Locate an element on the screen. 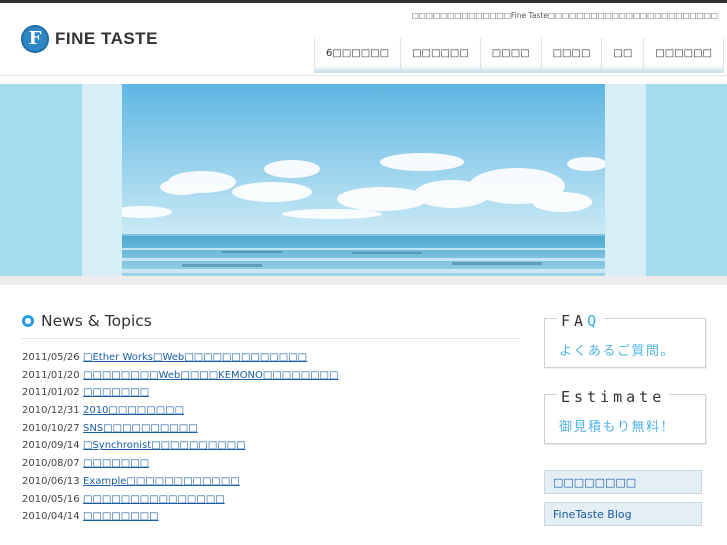 The height and width of the screenshot is (545, 727). list-item: 2011/01/20 □□□□□□□□Web□□□□KEMONO□□□□□□□□ is located at coordinates (271, 379).